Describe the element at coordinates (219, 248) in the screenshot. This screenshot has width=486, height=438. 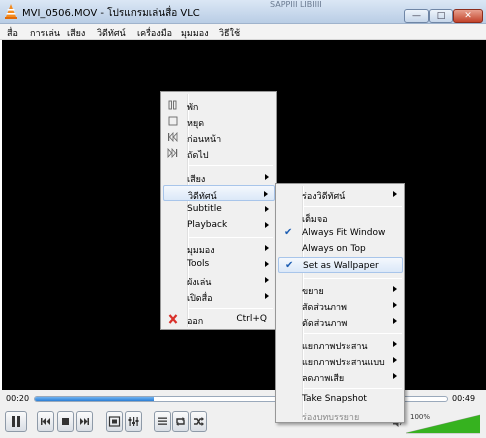
I see `menu-item-view: มุมมอง` at that location.